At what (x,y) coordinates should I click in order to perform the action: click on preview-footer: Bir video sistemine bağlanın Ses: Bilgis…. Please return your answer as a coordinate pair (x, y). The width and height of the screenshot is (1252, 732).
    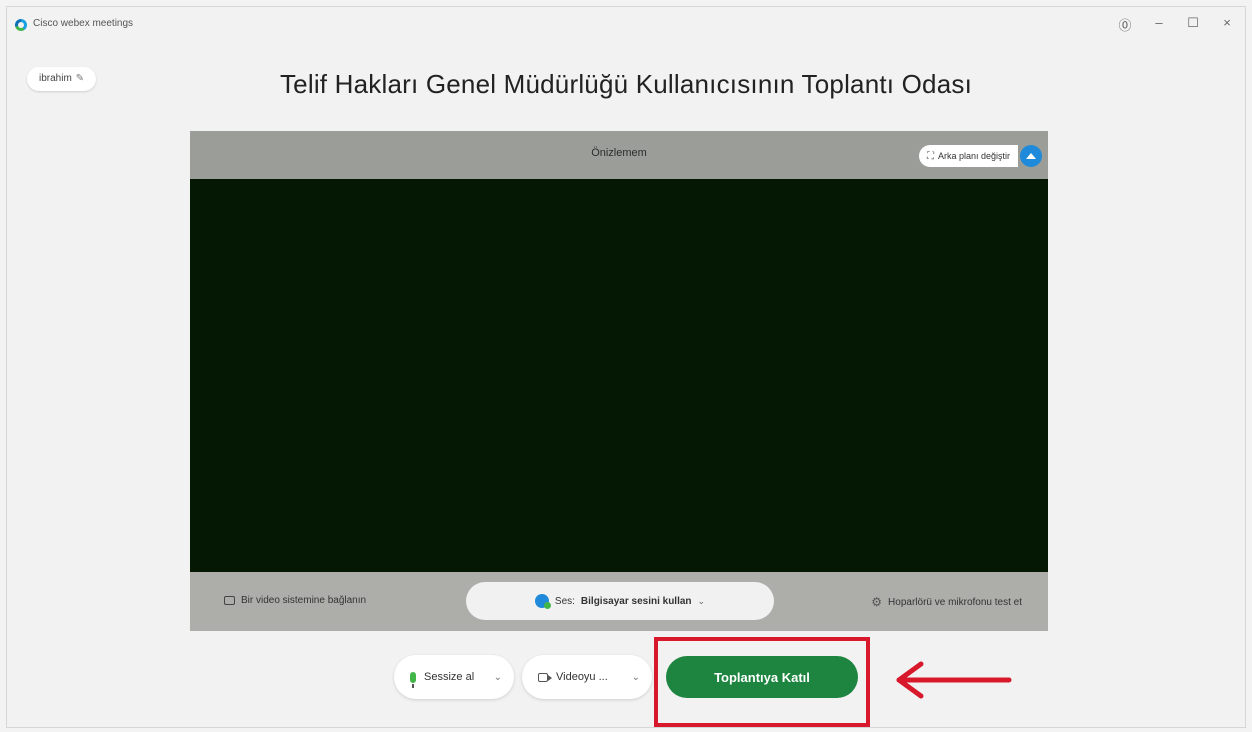
    Looking at the image, I should click on (619, 601).